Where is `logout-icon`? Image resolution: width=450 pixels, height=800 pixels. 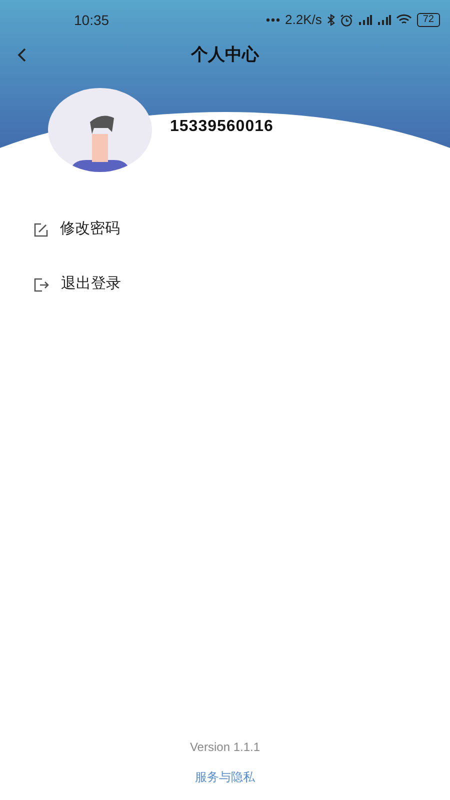 logout-icon is located at coordinates (41, 285).